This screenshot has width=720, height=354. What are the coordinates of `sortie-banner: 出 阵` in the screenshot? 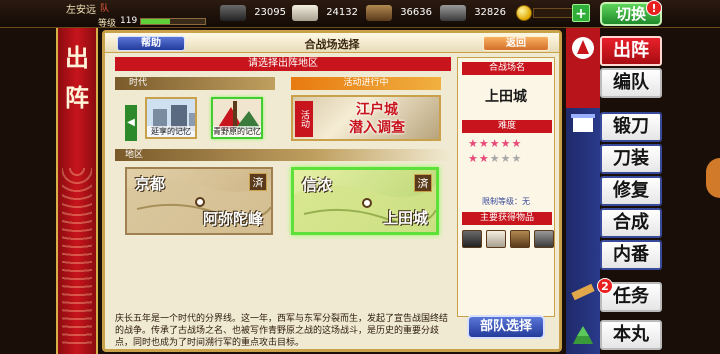 It's located at (77, 191).